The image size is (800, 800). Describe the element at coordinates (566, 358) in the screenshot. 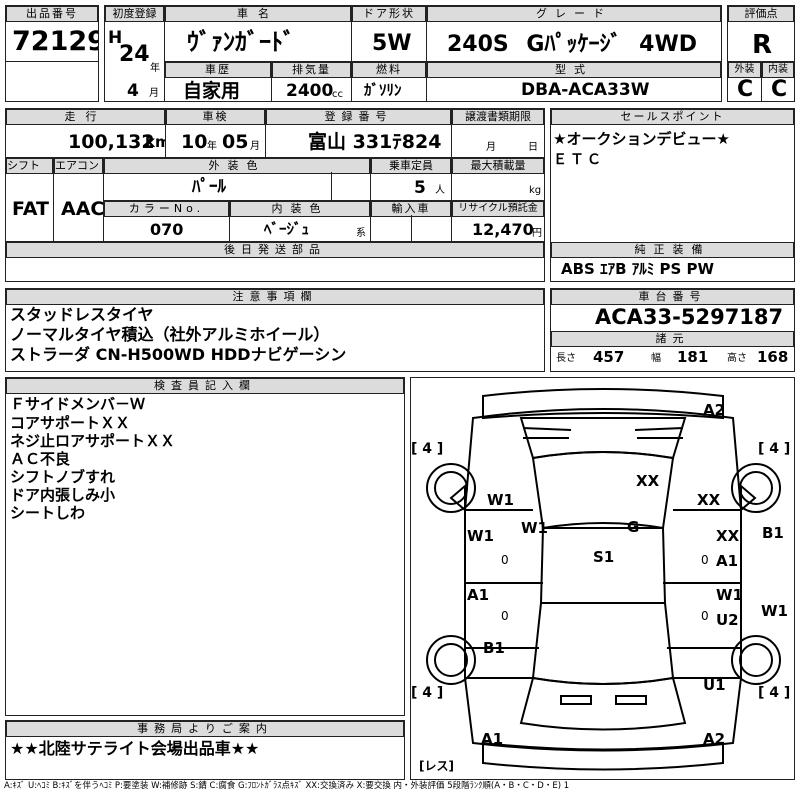

I see `length-label: 長さ` at that location.